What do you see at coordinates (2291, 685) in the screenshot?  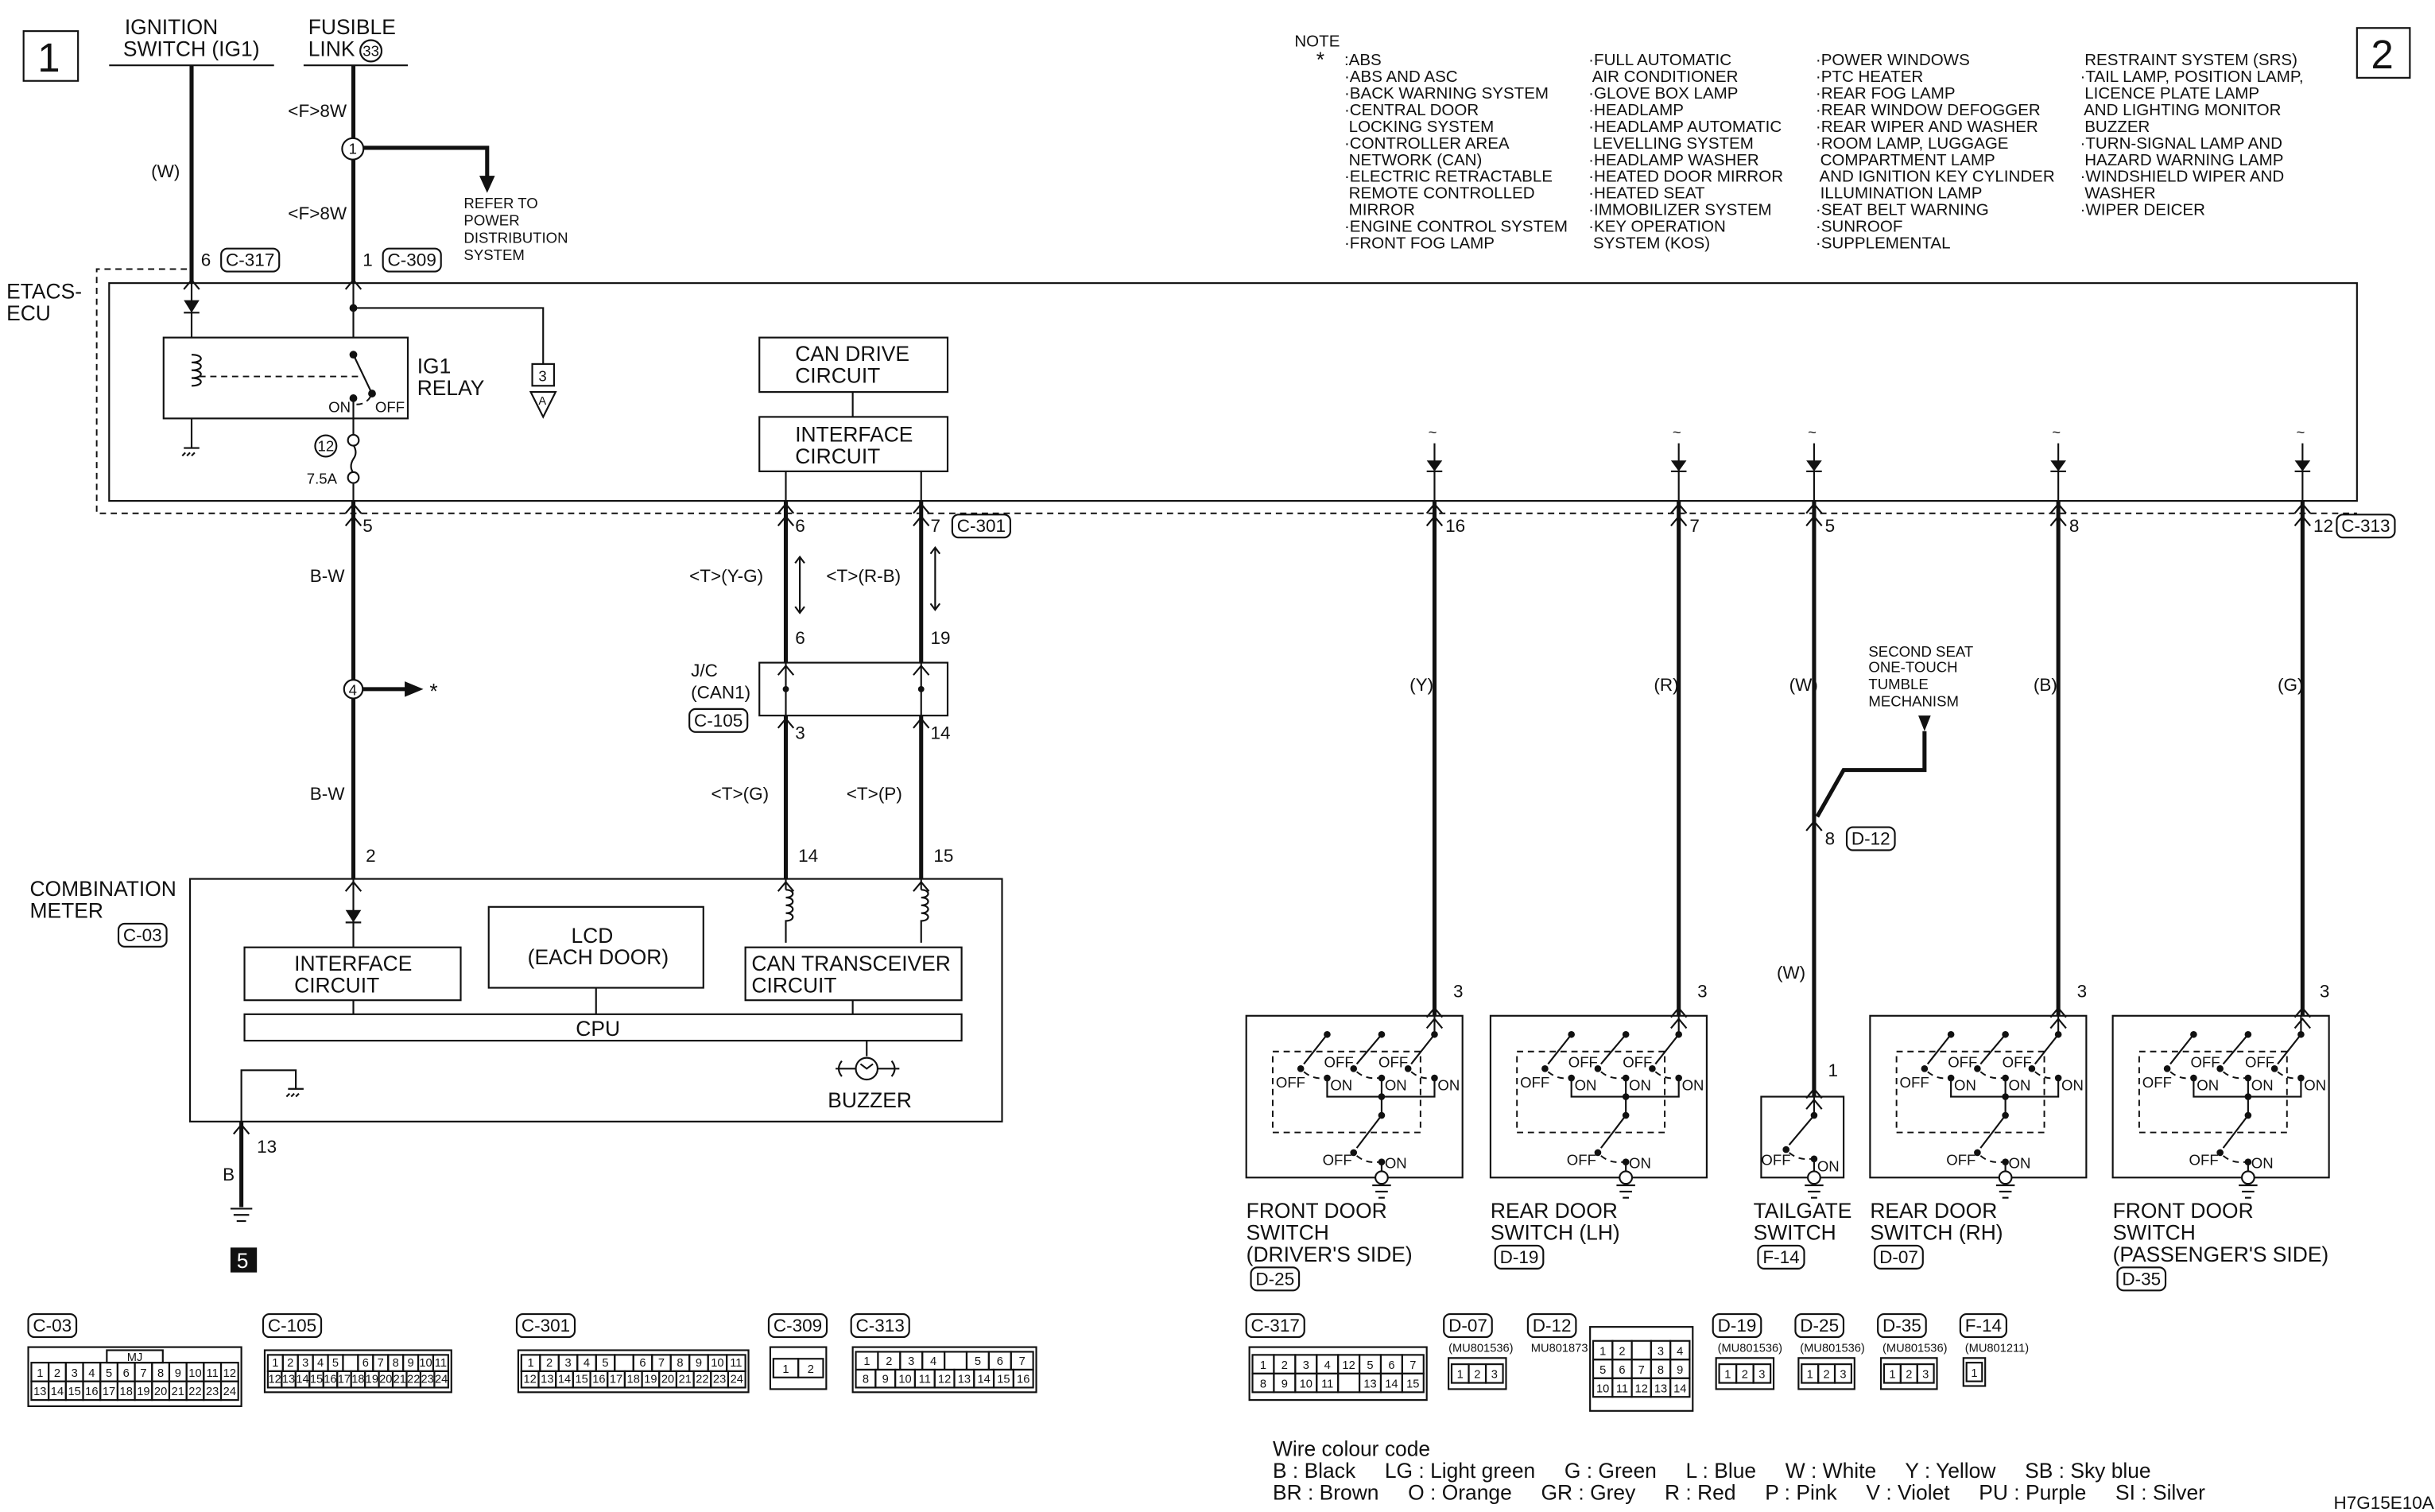 I see `wire-color-label: (G)` at bounding box center [2291, 685].